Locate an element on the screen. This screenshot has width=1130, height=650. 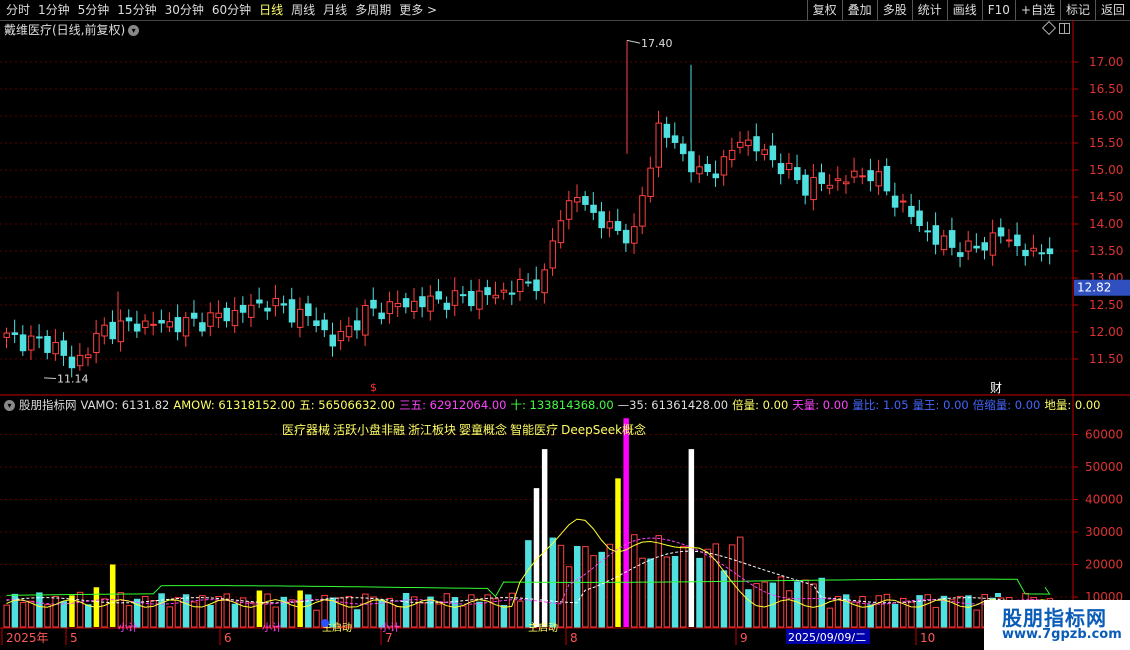
price-tick-label-10: 12.00 is located at coordinates (1106, 332).